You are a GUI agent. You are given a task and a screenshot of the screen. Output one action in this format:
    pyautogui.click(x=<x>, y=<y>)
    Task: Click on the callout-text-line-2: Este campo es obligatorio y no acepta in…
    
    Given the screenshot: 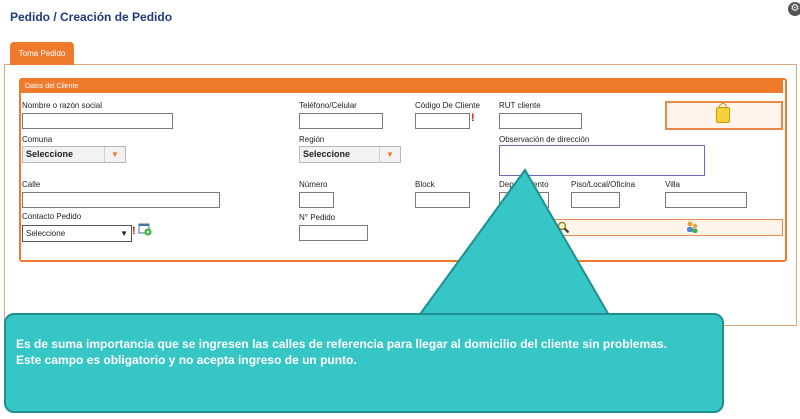 What is the action you would take?
    pyautogui.click(x=186, y=360)
    